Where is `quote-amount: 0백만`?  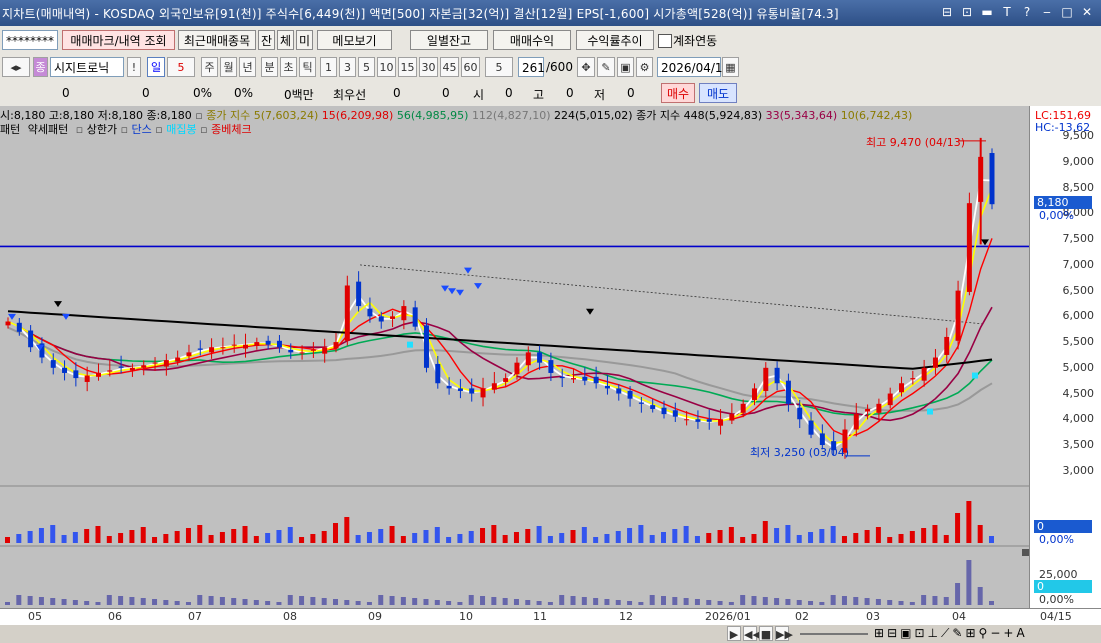
quote-amount: 0백만 is located at coordinates (299, 95).